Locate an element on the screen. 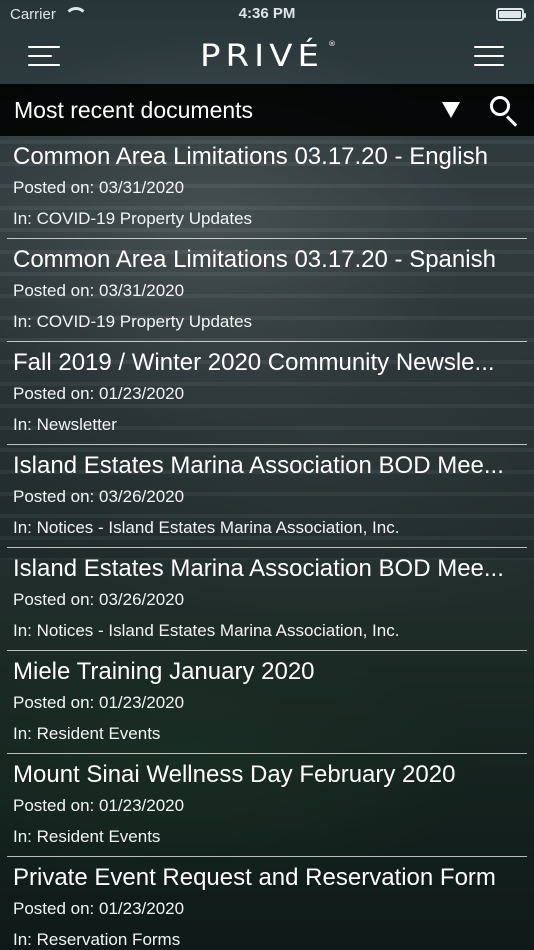  document-title: Miele Training January 2020 is located at coordinates (164, 671).